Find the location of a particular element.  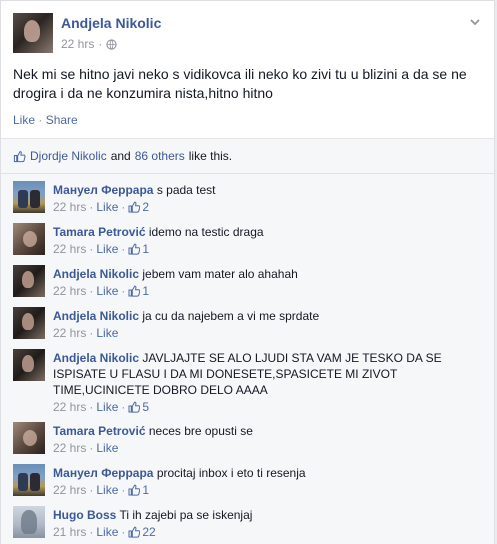

comment-text: jebem vam mater alo ahahah is located at coordinates (220, 274).